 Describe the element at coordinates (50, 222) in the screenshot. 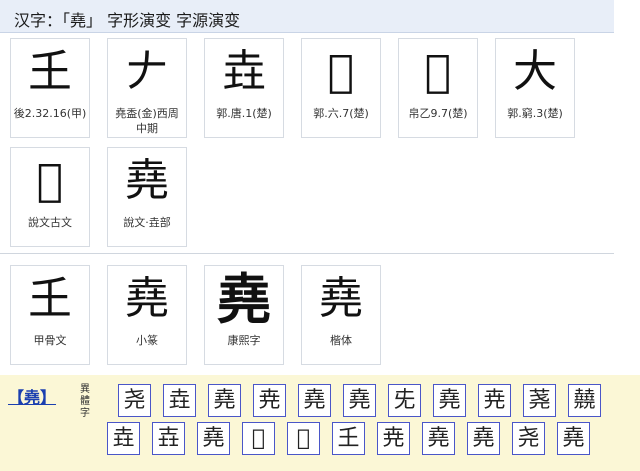

I see `source-caption: 說文古文` at that location.